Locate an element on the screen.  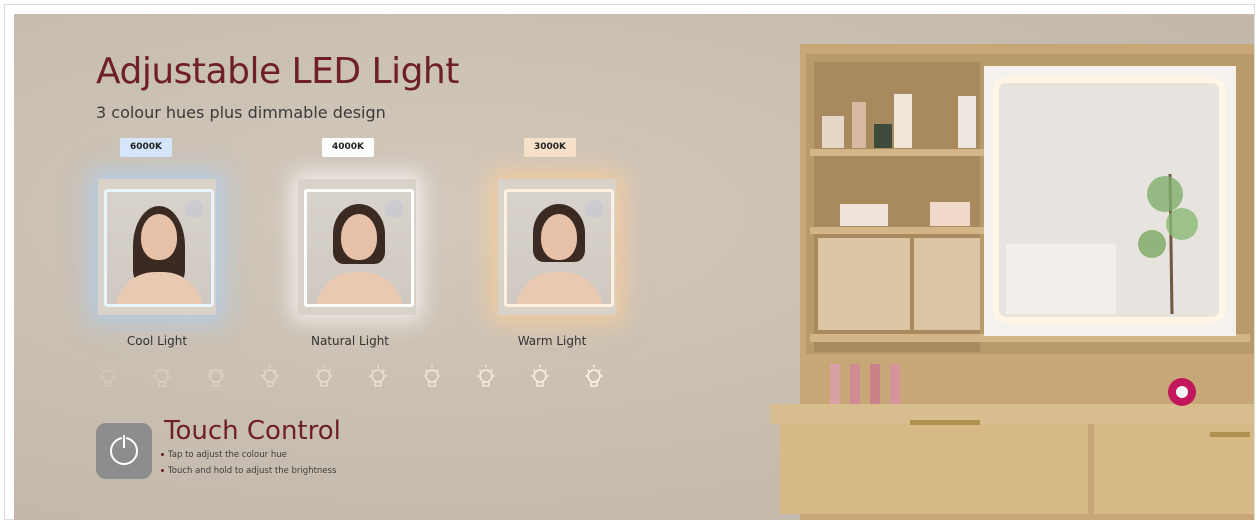
mode-label-cool: Cool Light is located at coordinates (157, 341).